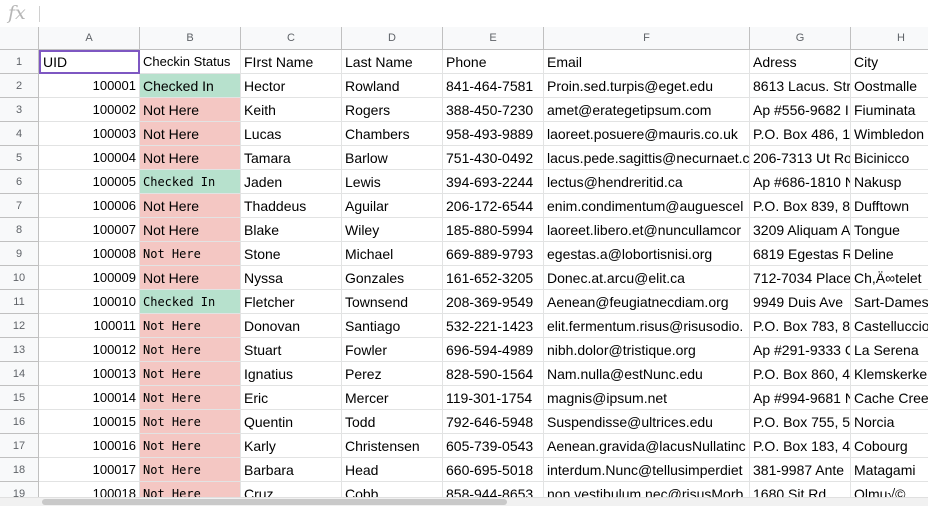 The height and width of the screenshot is (506, 928). Describe the element at coordinates (89, 489) in the screenshot. I see `cell-uid: 100018` at that location.